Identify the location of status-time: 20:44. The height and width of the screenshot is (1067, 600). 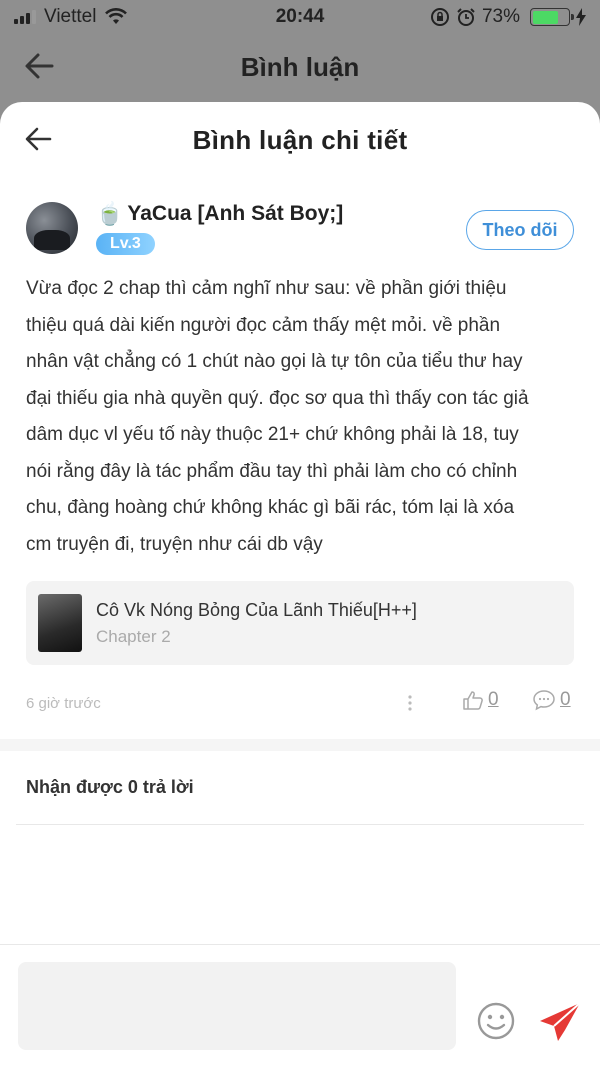
(300, 16).